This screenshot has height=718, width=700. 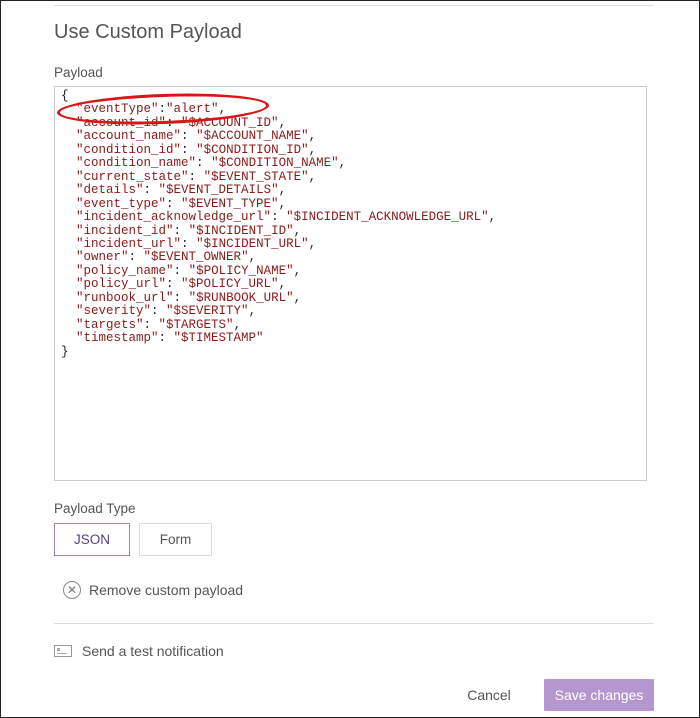 I want to click on payload-value: "$POLICY_URL", so click(x=230, y=284).